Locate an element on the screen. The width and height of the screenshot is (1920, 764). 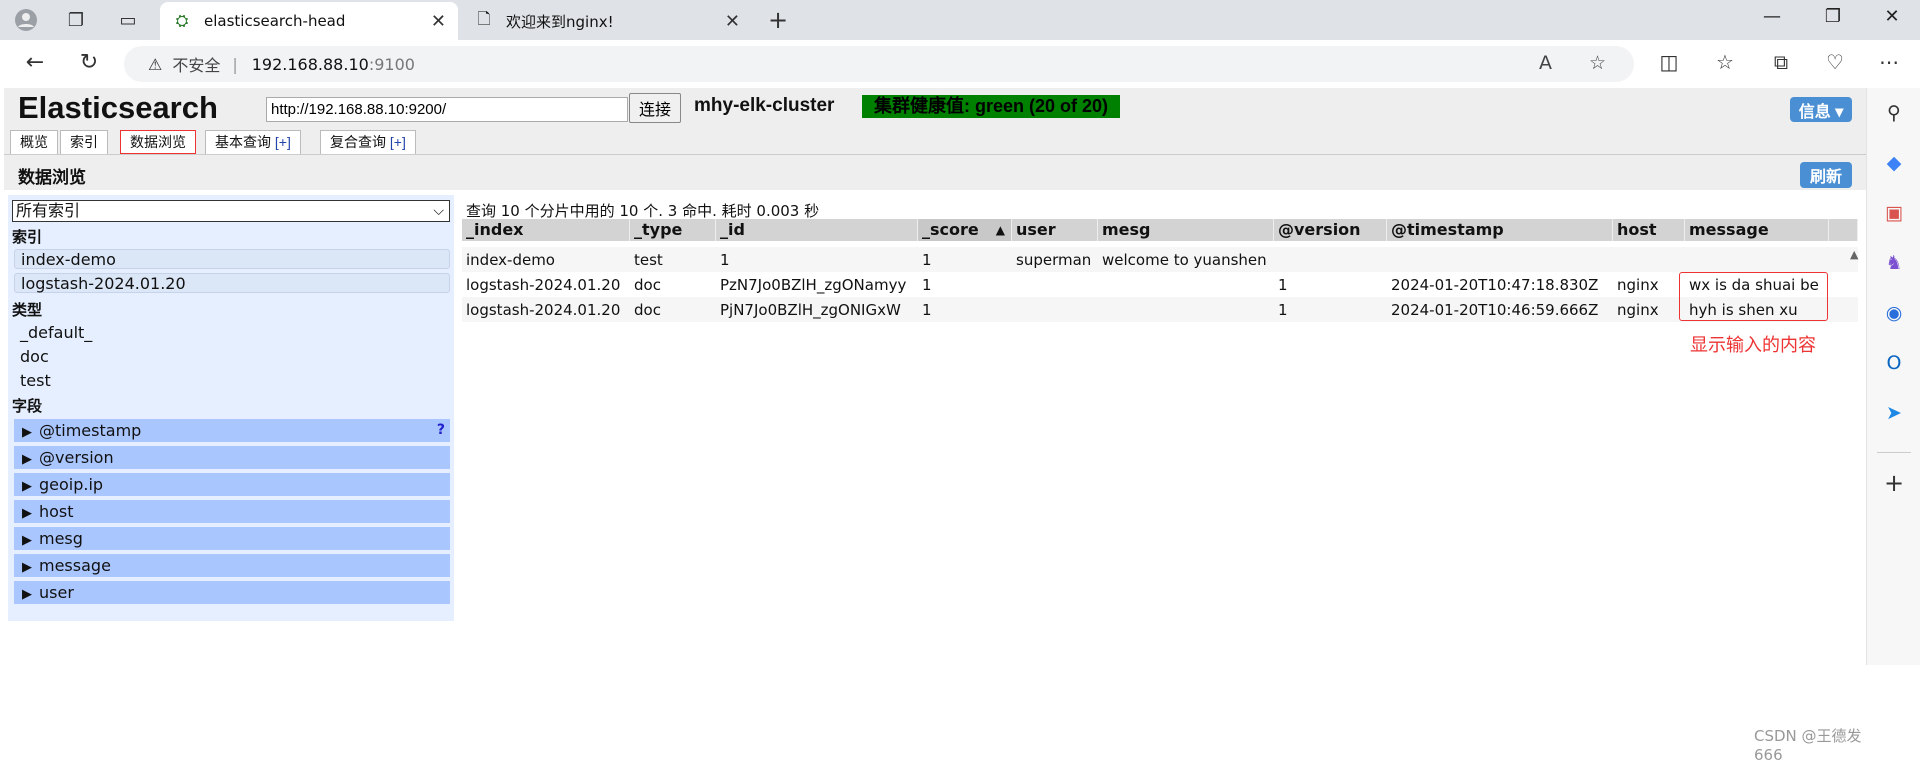
filter-field-item: ▶ mesg is located at coordinates (232, 538).